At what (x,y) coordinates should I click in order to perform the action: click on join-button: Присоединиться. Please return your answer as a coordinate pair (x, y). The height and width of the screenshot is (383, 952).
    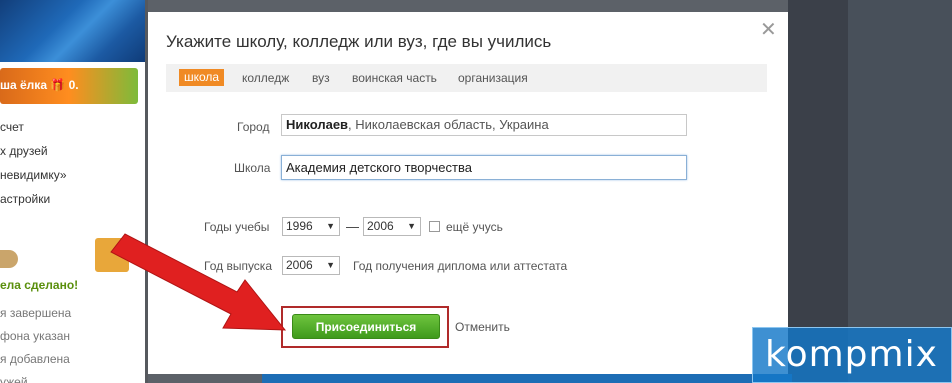
    Looking at the image, I should click on (366, 326).